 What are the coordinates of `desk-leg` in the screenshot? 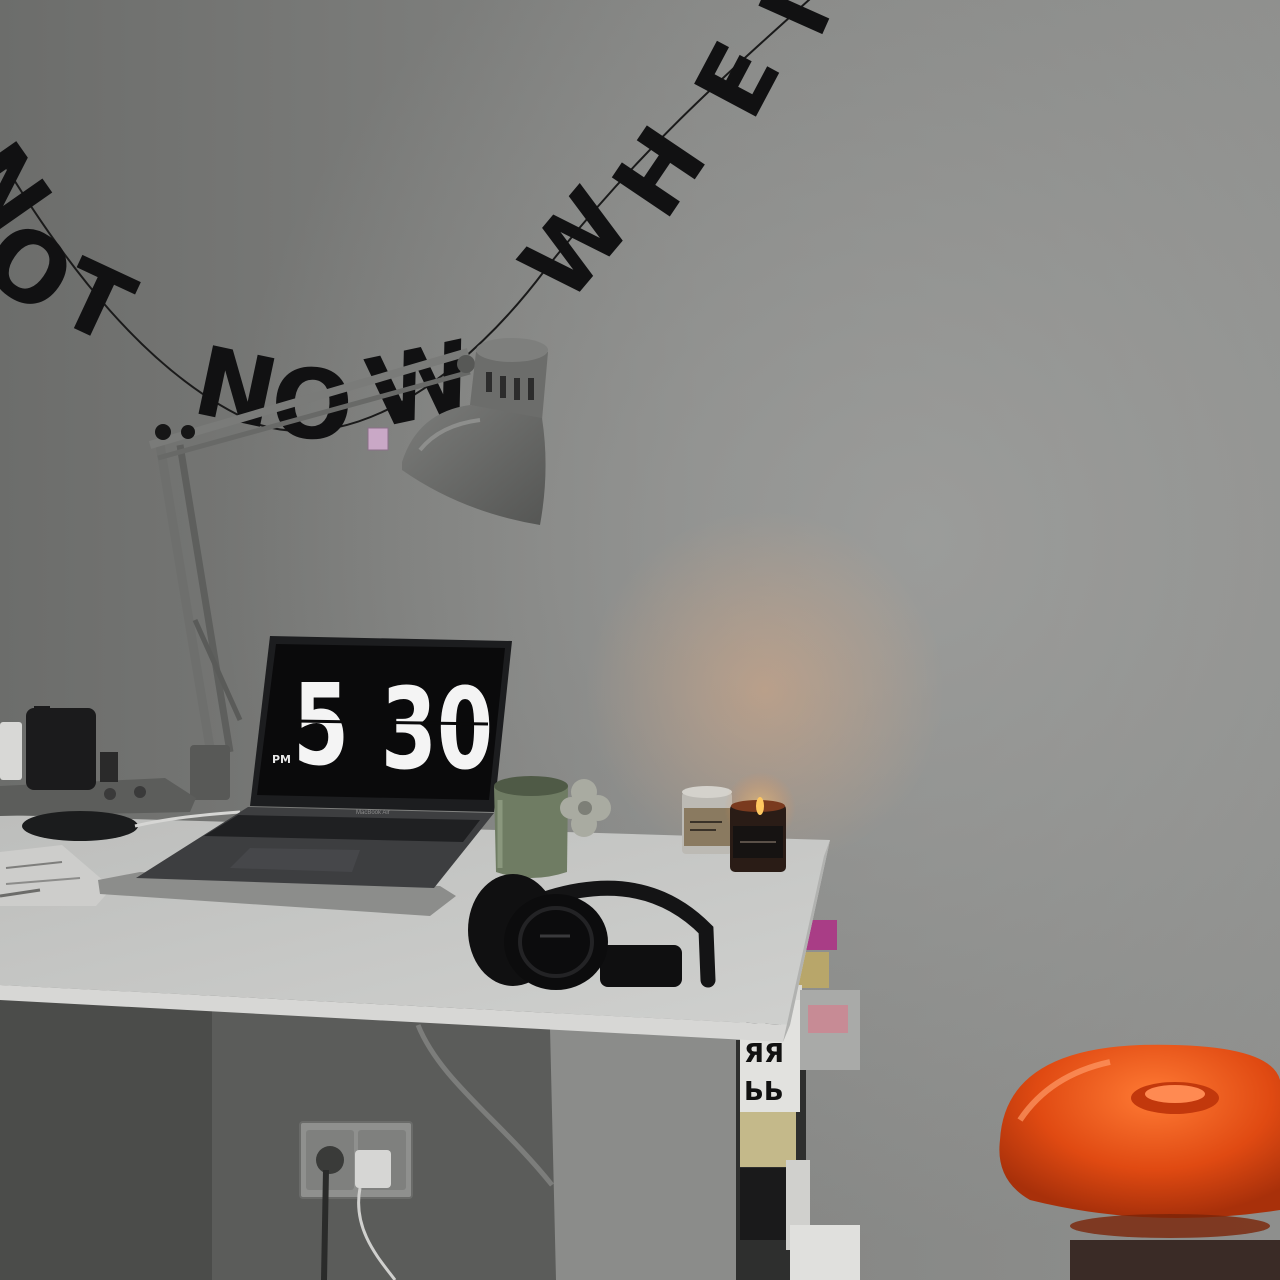 It's located at (643, 1154).